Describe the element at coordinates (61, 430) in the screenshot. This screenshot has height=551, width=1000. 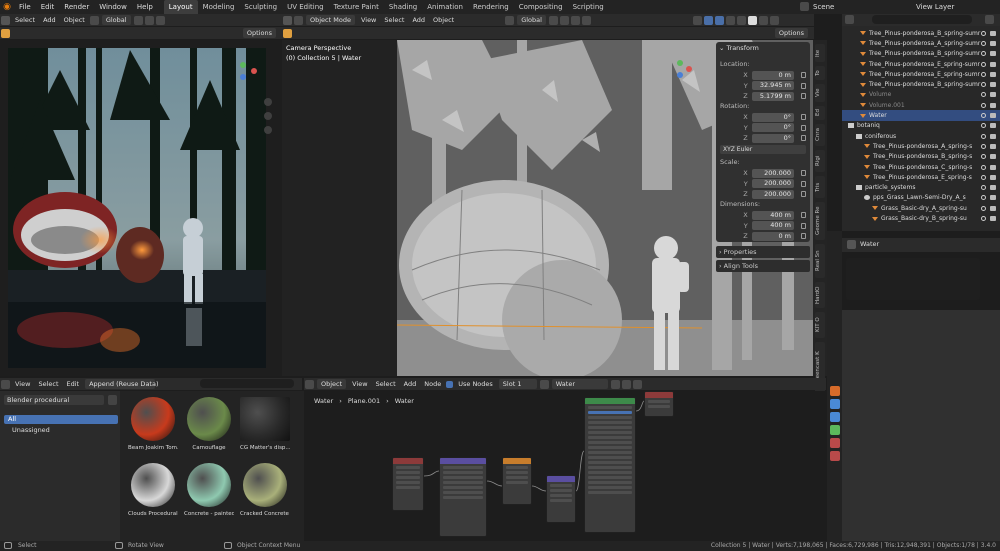
I see `catalog-unassigned: Unassigned` at that location.